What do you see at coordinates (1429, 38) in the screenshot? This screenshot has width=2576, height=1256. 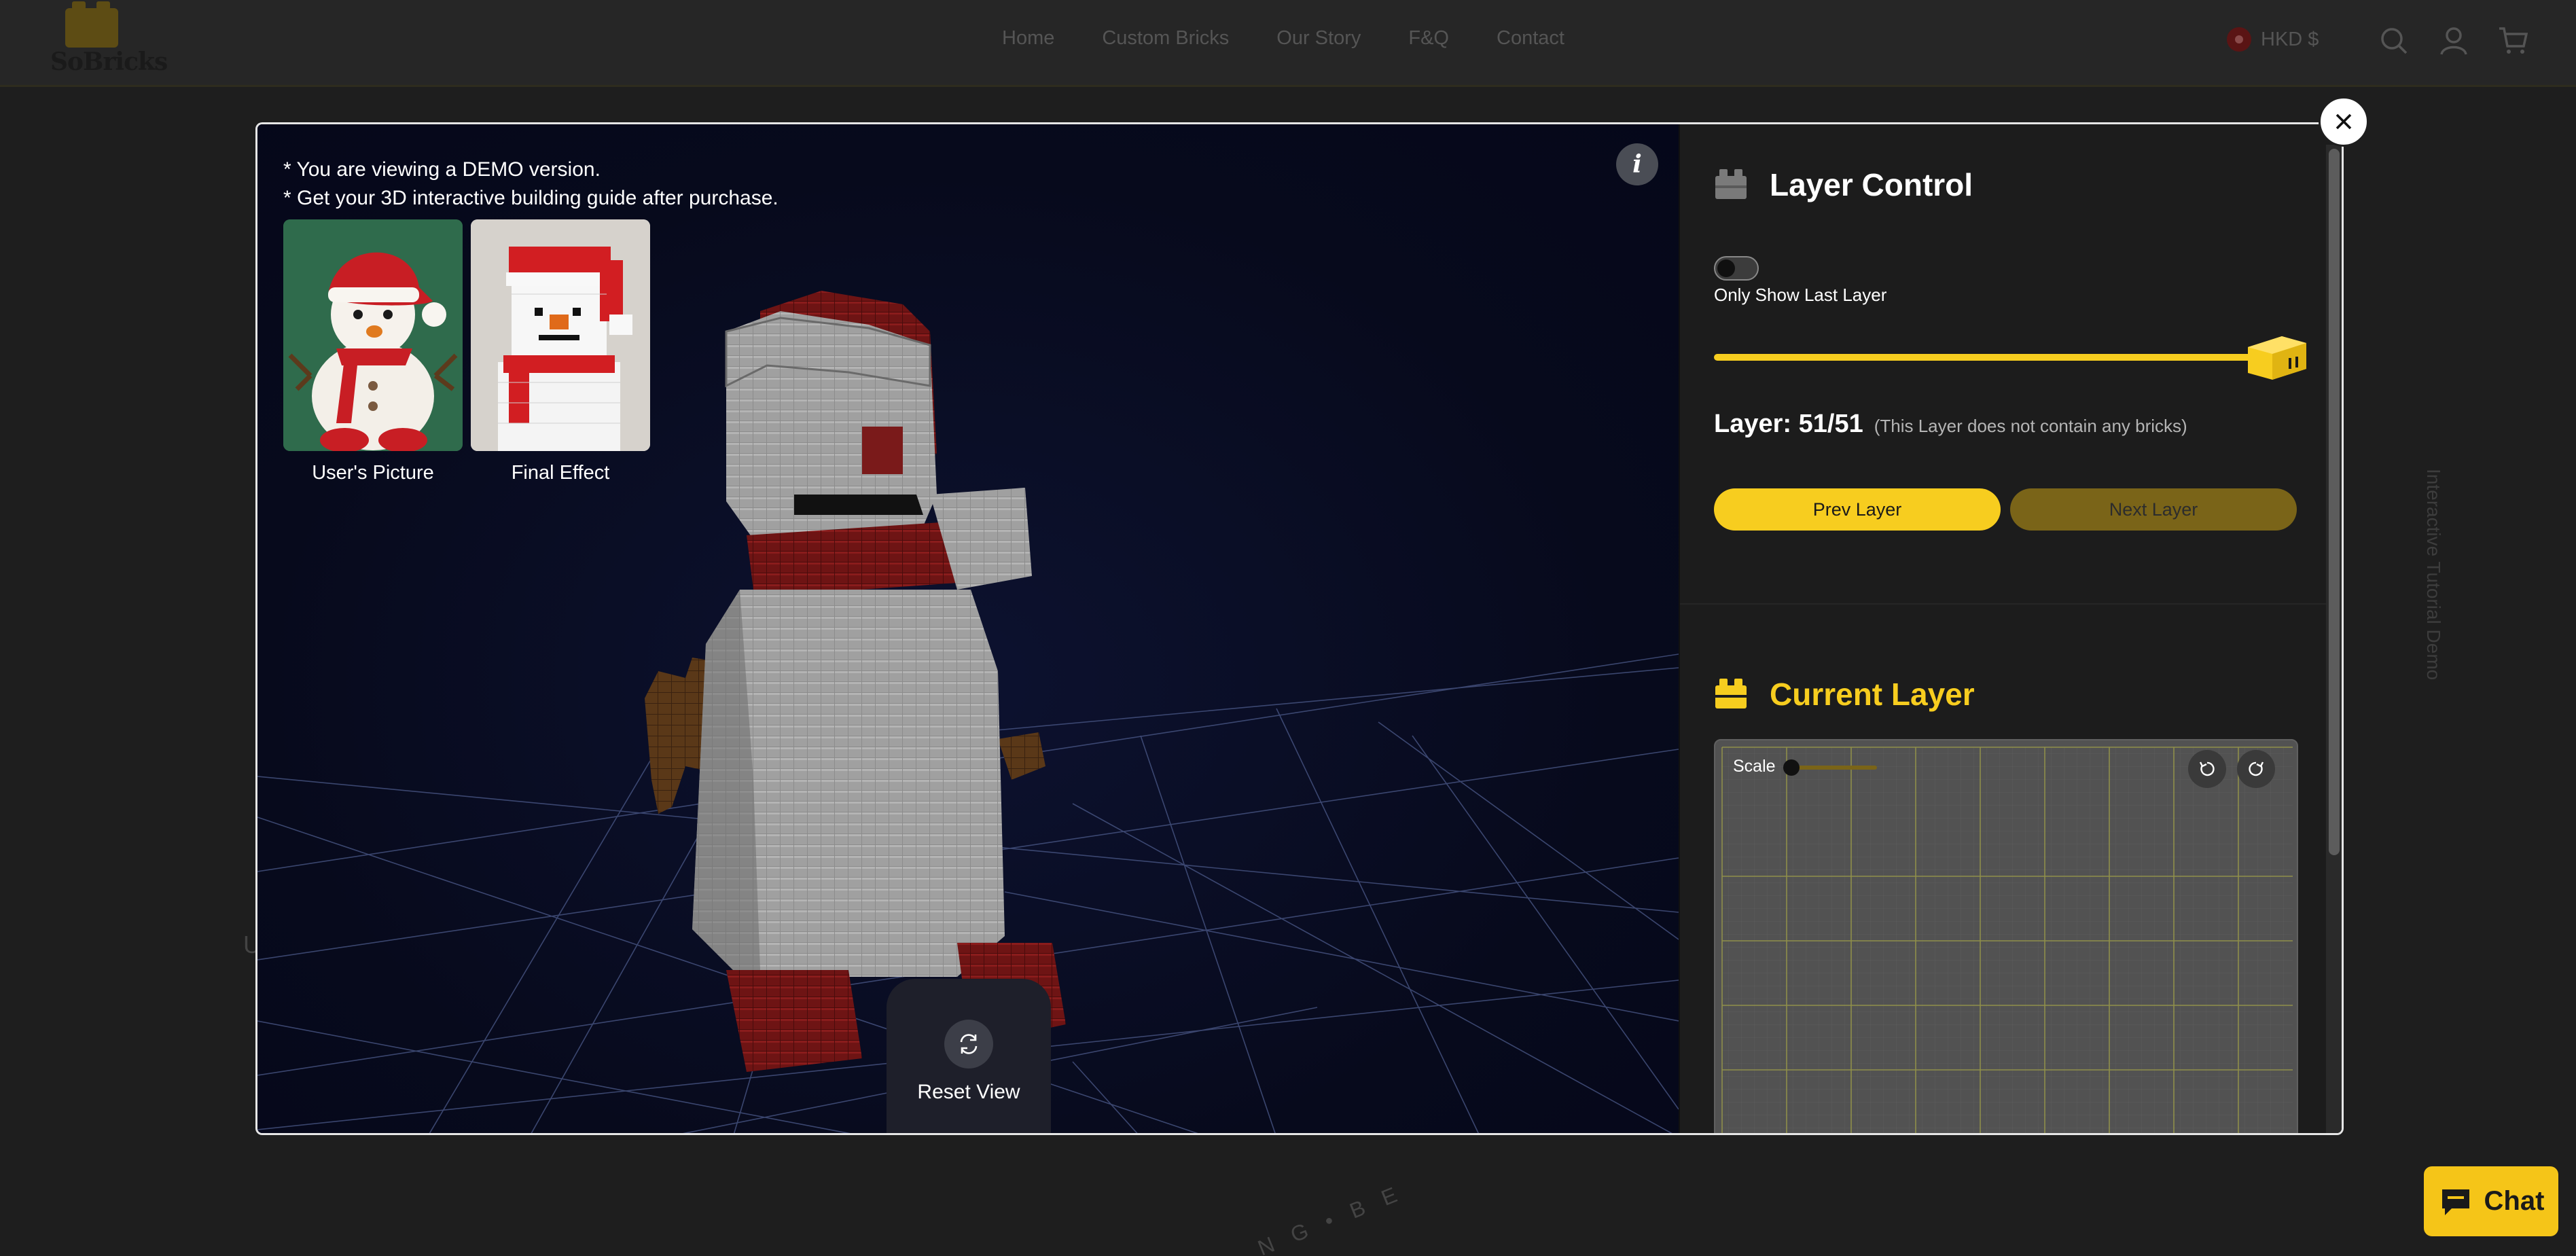 I see `nav-fq: F&Q` at bounding box center [1429, 38].